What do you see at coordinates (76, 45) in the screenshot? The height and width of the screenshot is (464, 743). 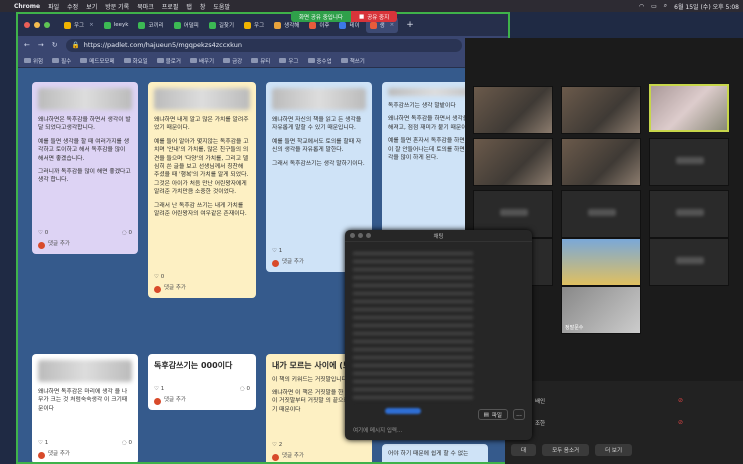 I see `lock-icon: 🔒` at bounding box center [76, 45].